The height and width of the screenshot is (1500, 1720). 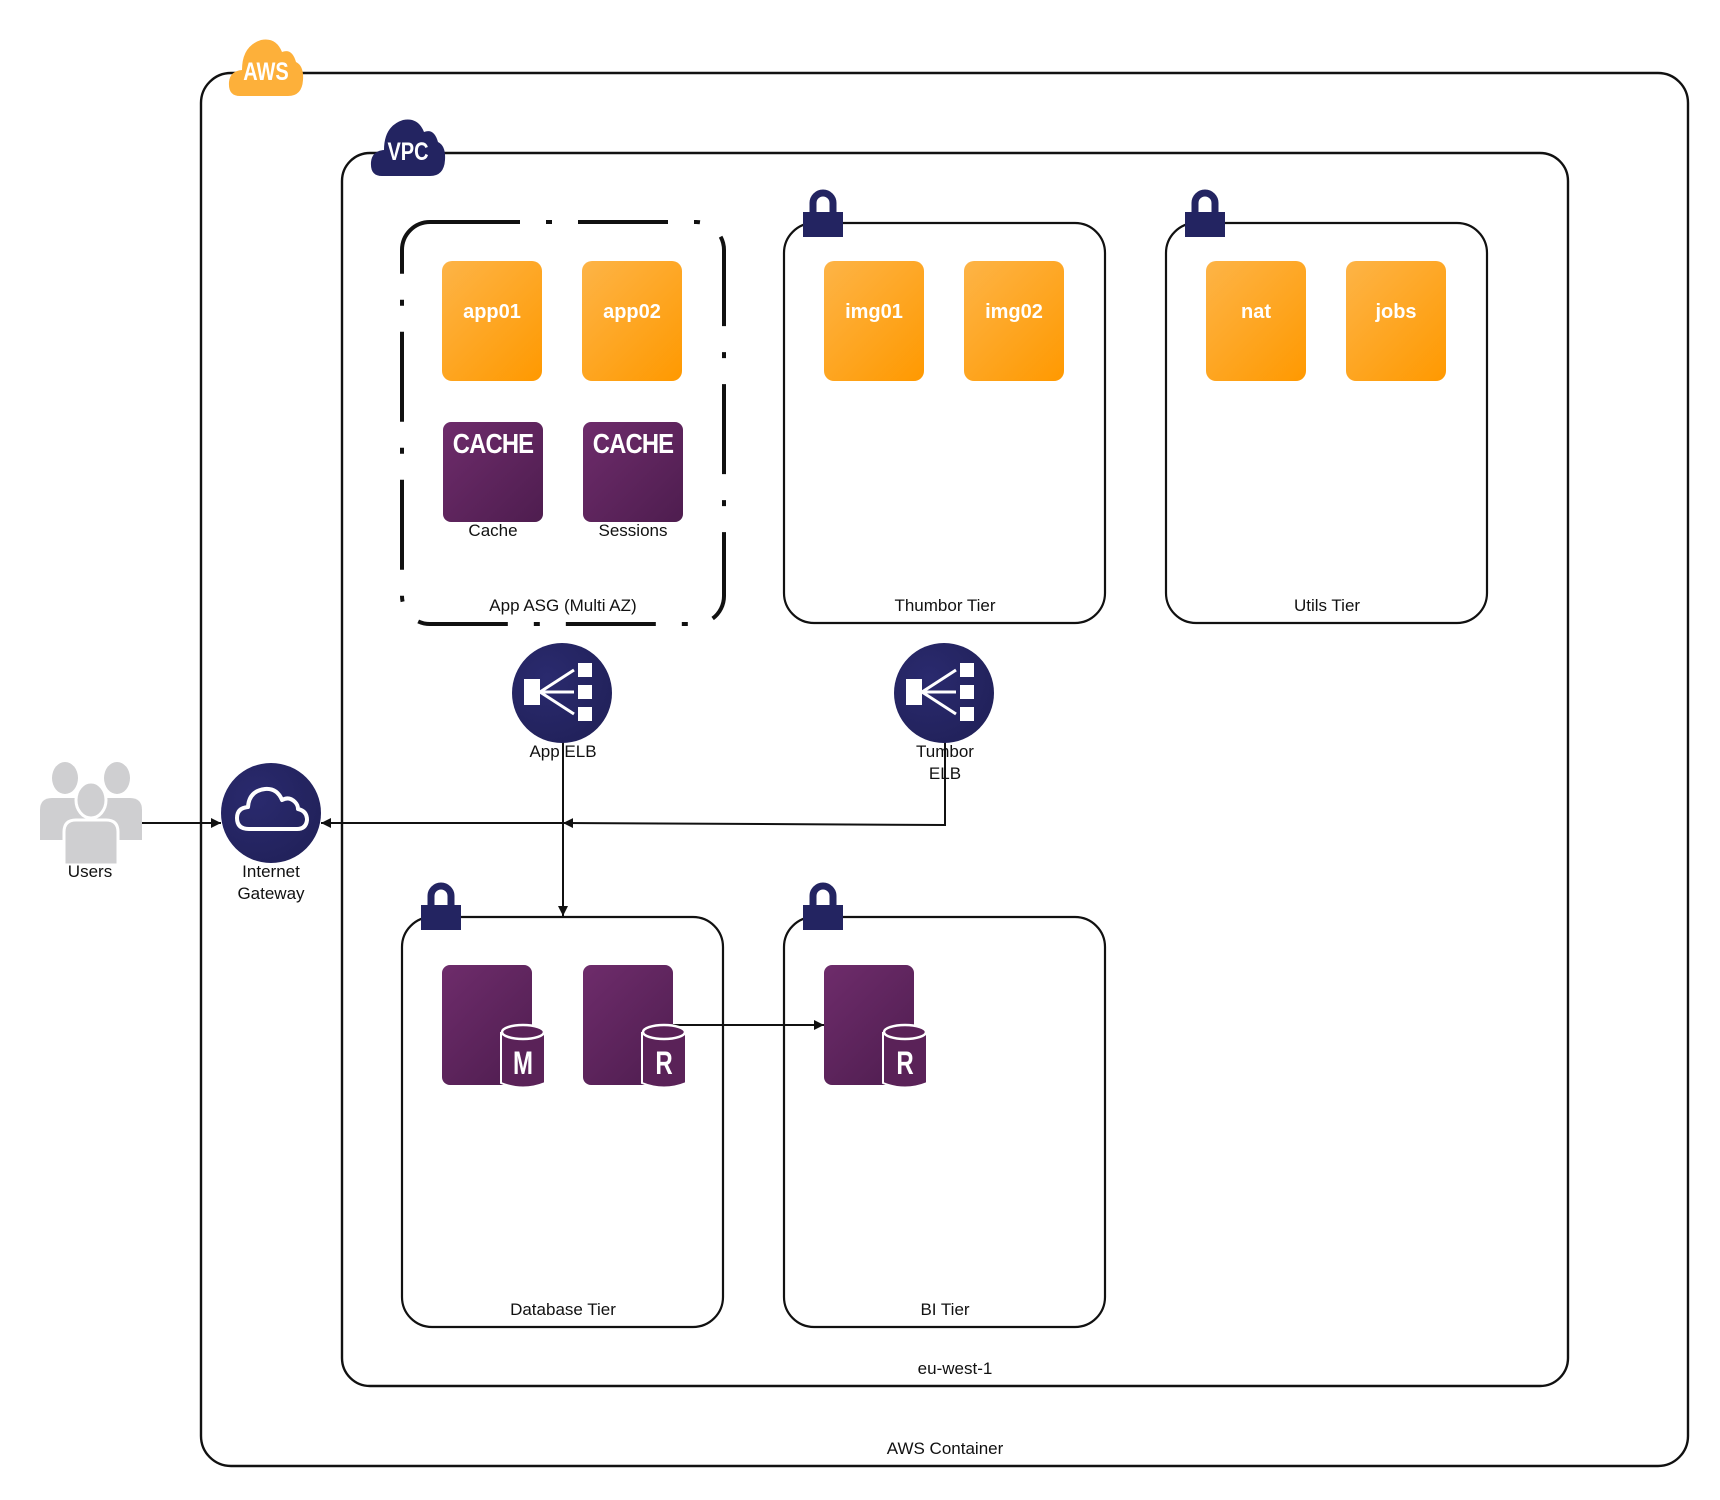 What do you see at coordinates (945, 751) in the screenshot?
I see `tumbor-elb-label-line1: Tumbor` at bounding box center [945, 751].